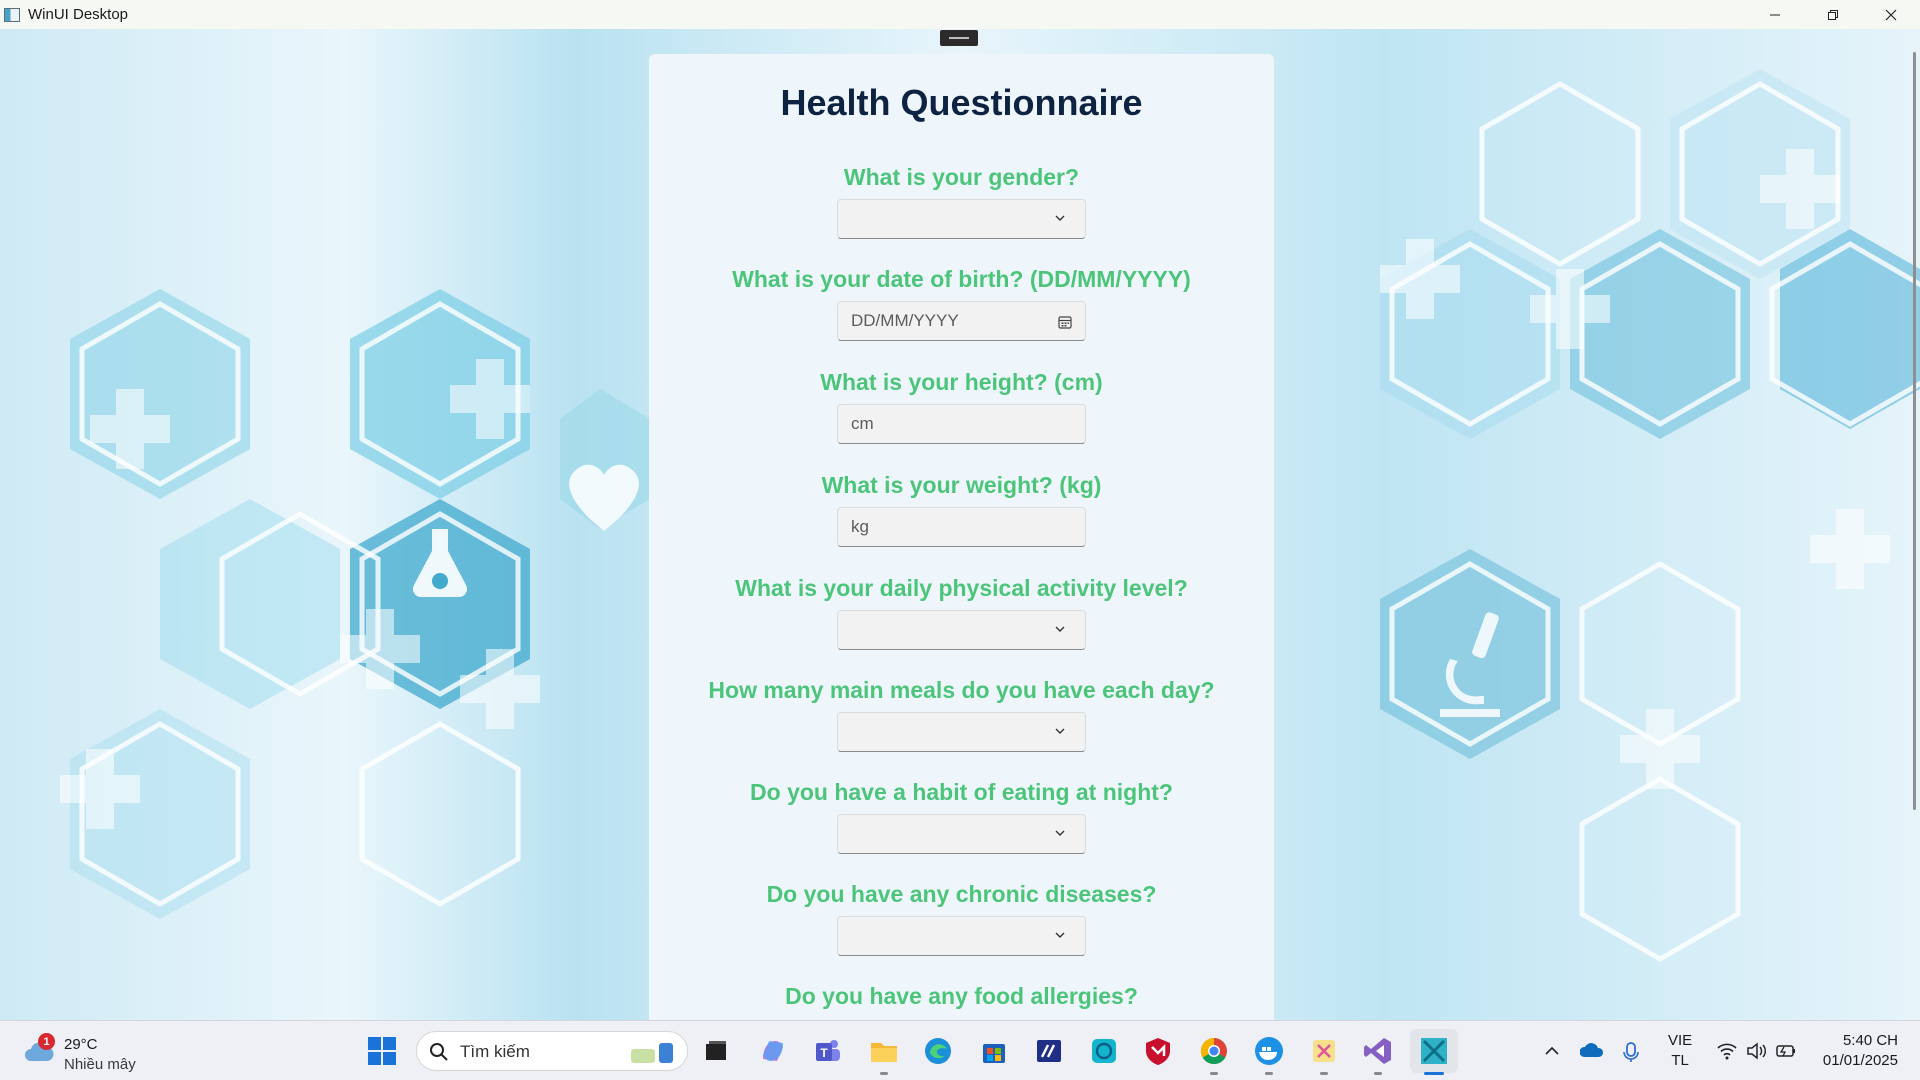  What do you see at coordinates (960, 14) in the screenshot?
I see `title-bar: WinUI Desktop` at bounding box center [960, 14].